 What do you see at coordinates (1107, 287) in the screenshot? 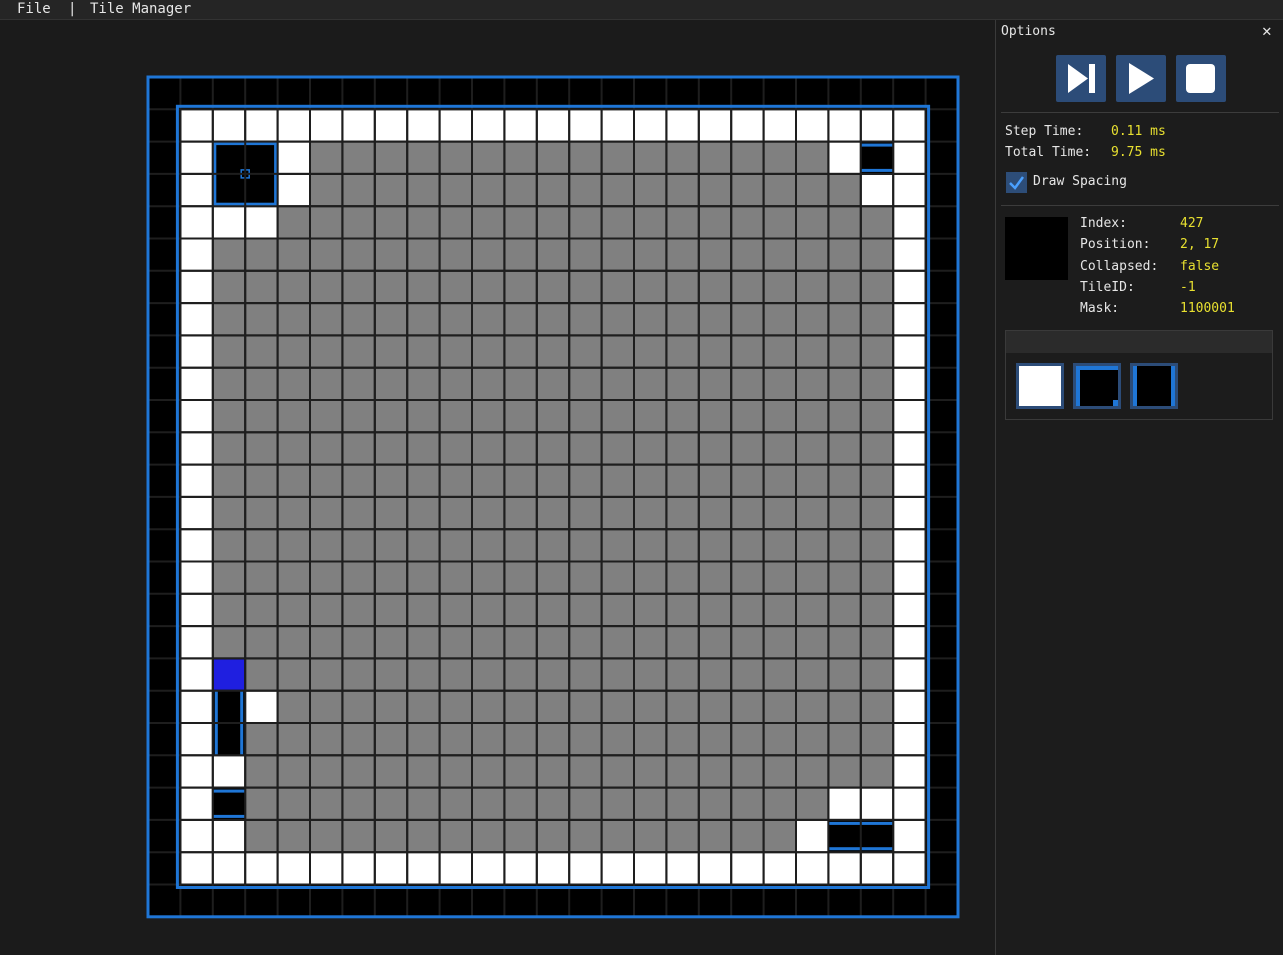
I see `tileid-label: TileID:` at bounding box center [1107, 287].